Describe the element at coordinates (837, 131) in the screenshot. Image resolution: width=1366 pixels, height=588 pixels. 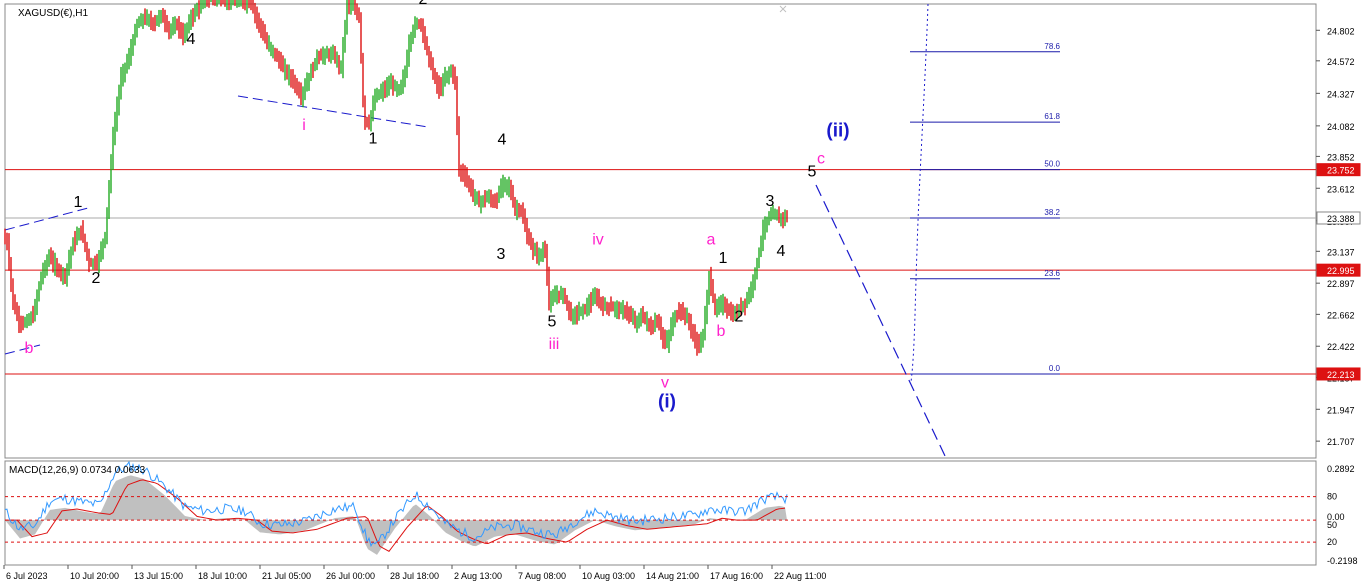
I see `wave-label: (ii)` at that location.